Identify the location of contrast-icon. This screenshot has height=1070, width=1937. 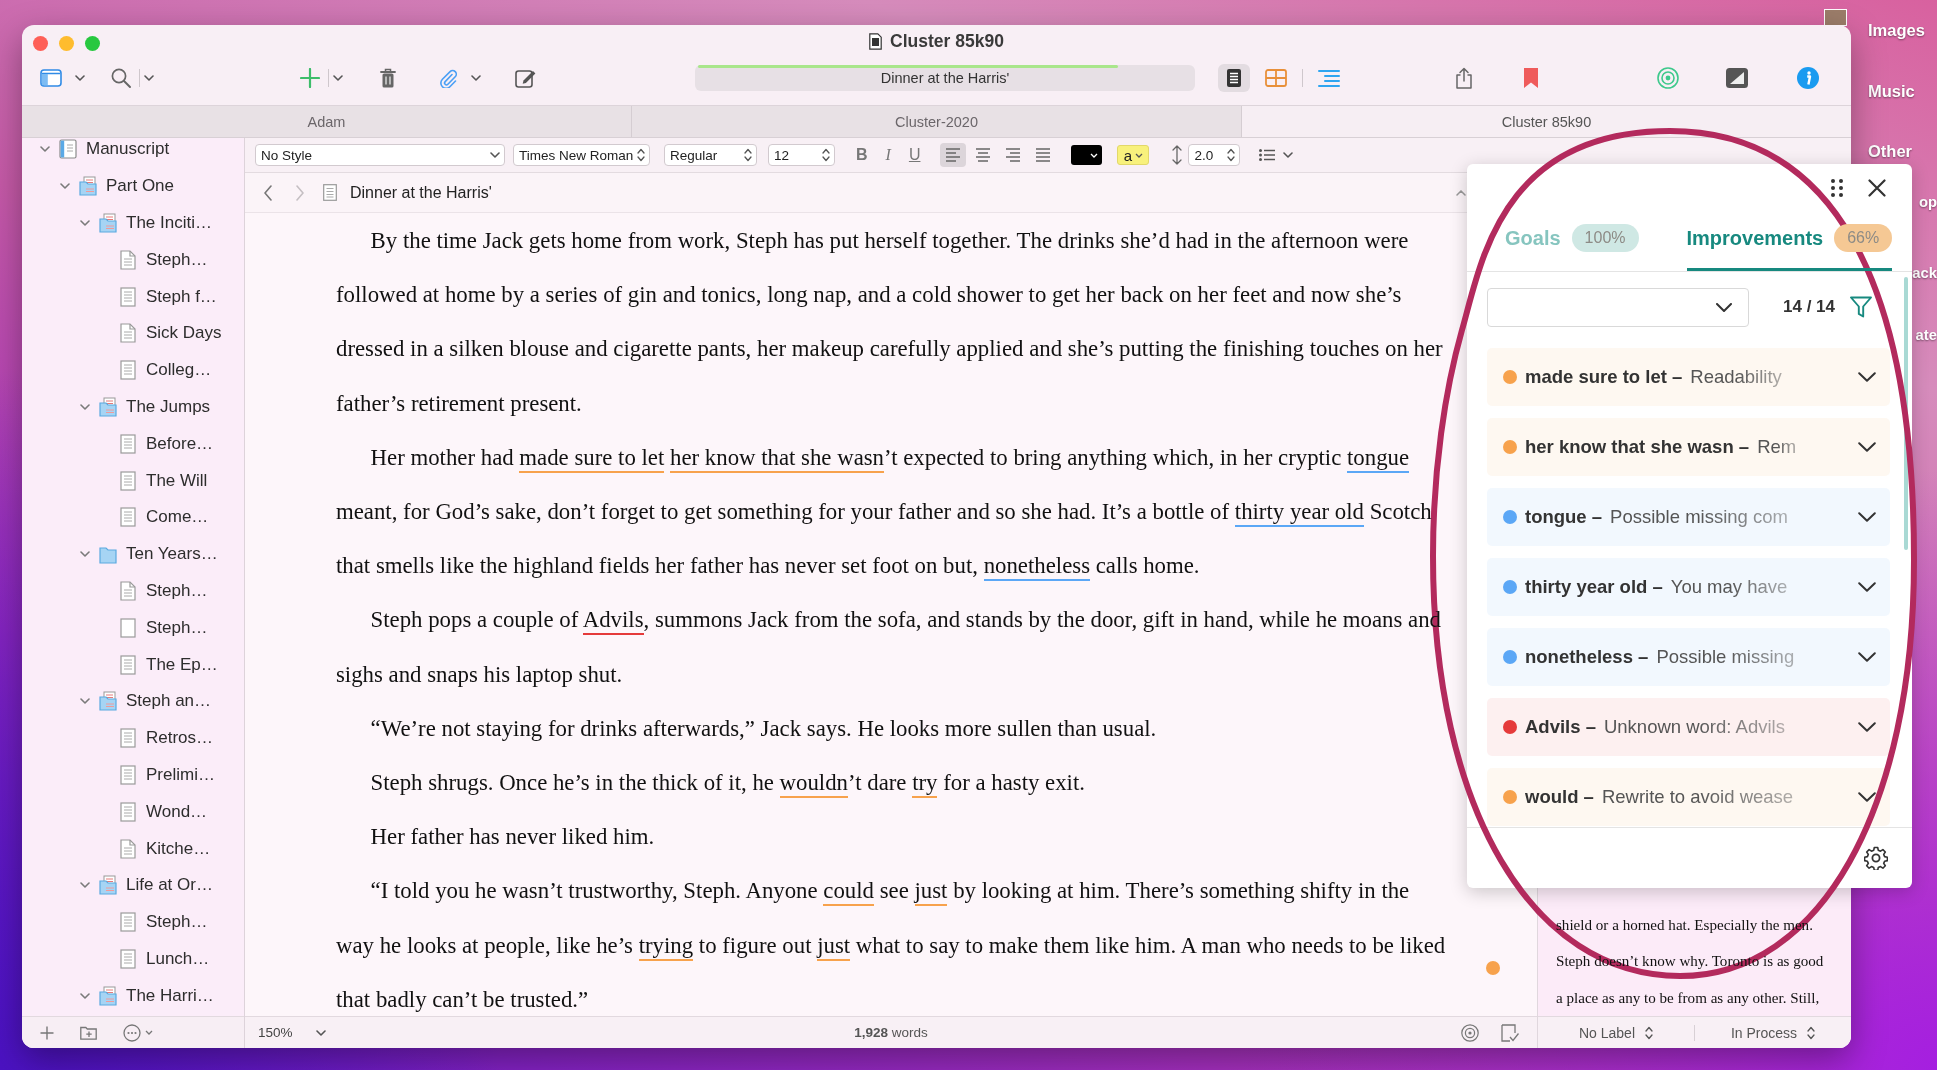
(1737, 78).